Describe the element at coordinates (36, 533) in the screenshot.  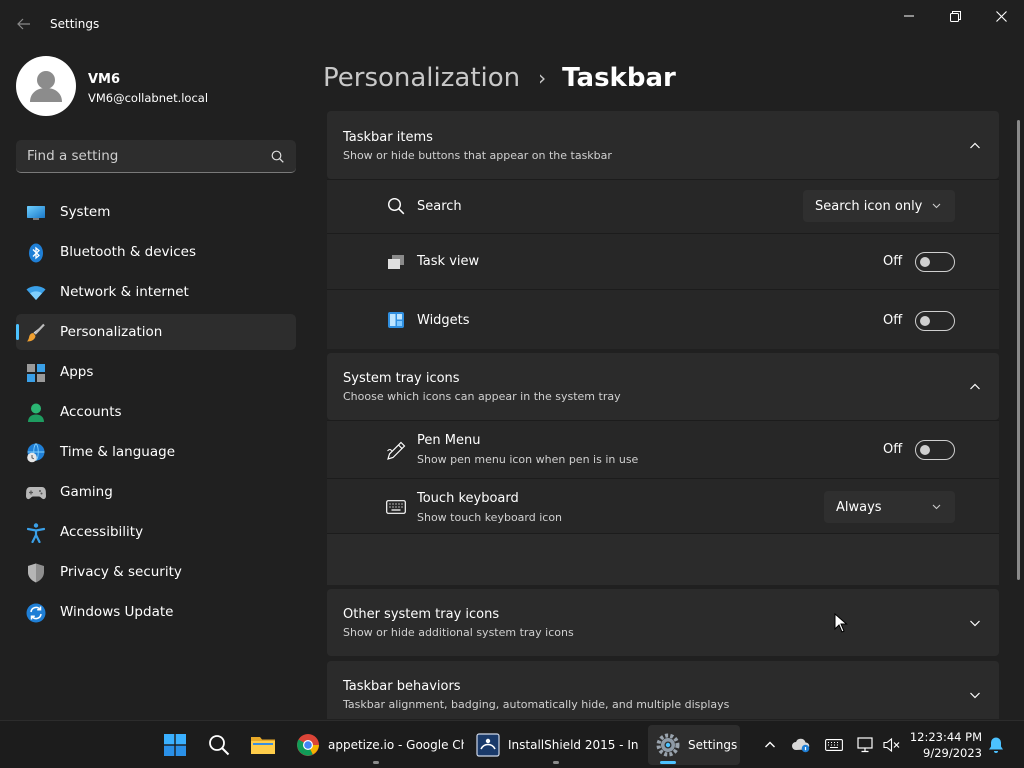
I see `accessibility-icon` at that location.